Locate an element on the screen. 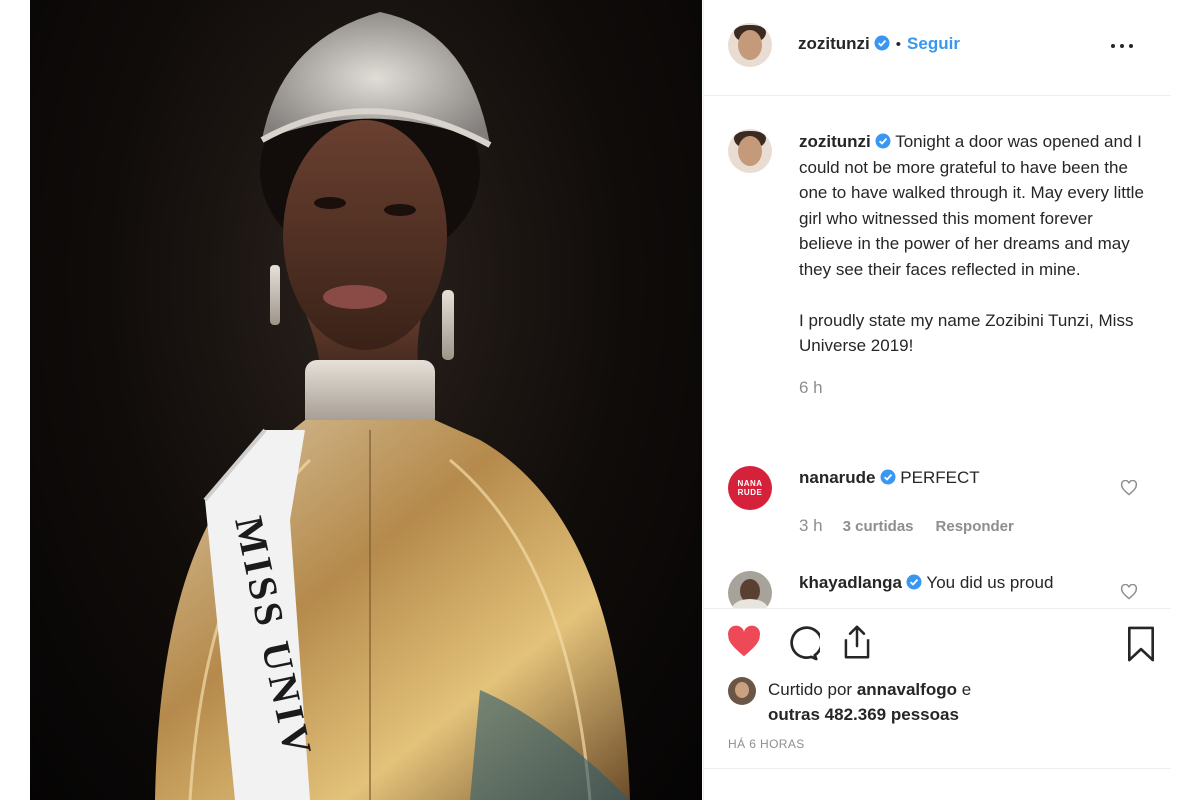 The image size is (1200, 801). caption-author-avatar is located at coordinates (750, 151).